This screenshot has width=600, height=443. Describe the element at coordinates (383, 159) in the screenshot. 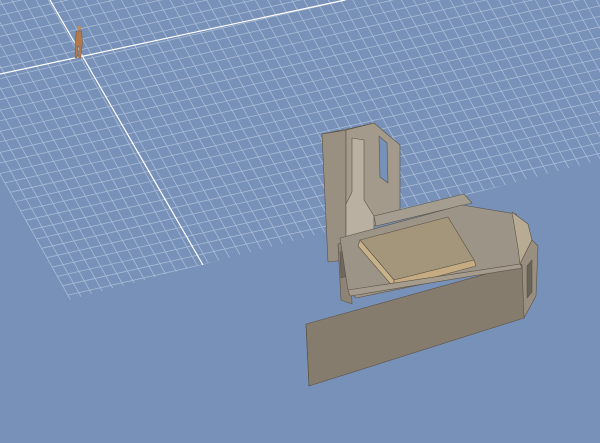

I see `tower-window` at that location.